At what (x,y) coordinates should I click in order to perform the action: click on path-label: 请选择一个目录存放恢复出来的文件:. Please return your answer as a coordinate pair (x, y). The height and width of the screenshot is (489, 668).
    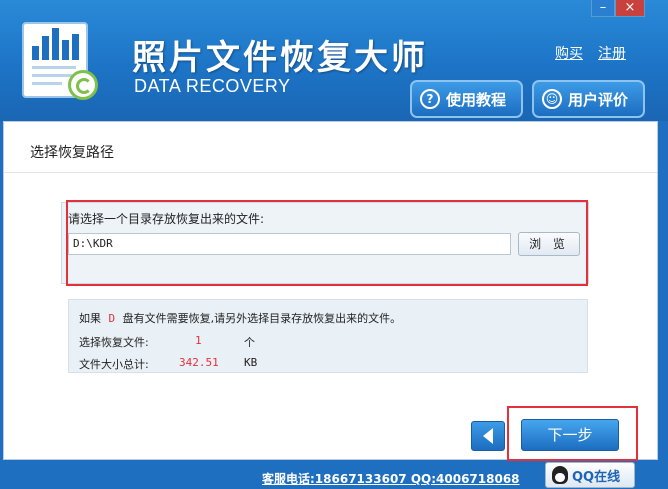
    Looking at the image, I should click on (166, 219).